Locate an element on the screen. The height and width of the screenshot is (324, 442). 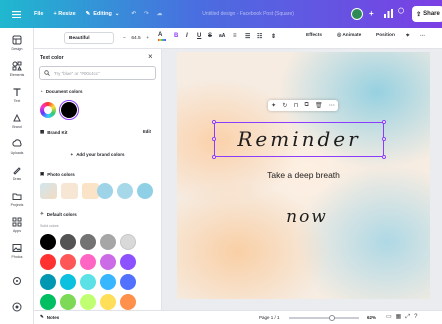
rail-item-brand: Brand is located at coordinates (17, 121).